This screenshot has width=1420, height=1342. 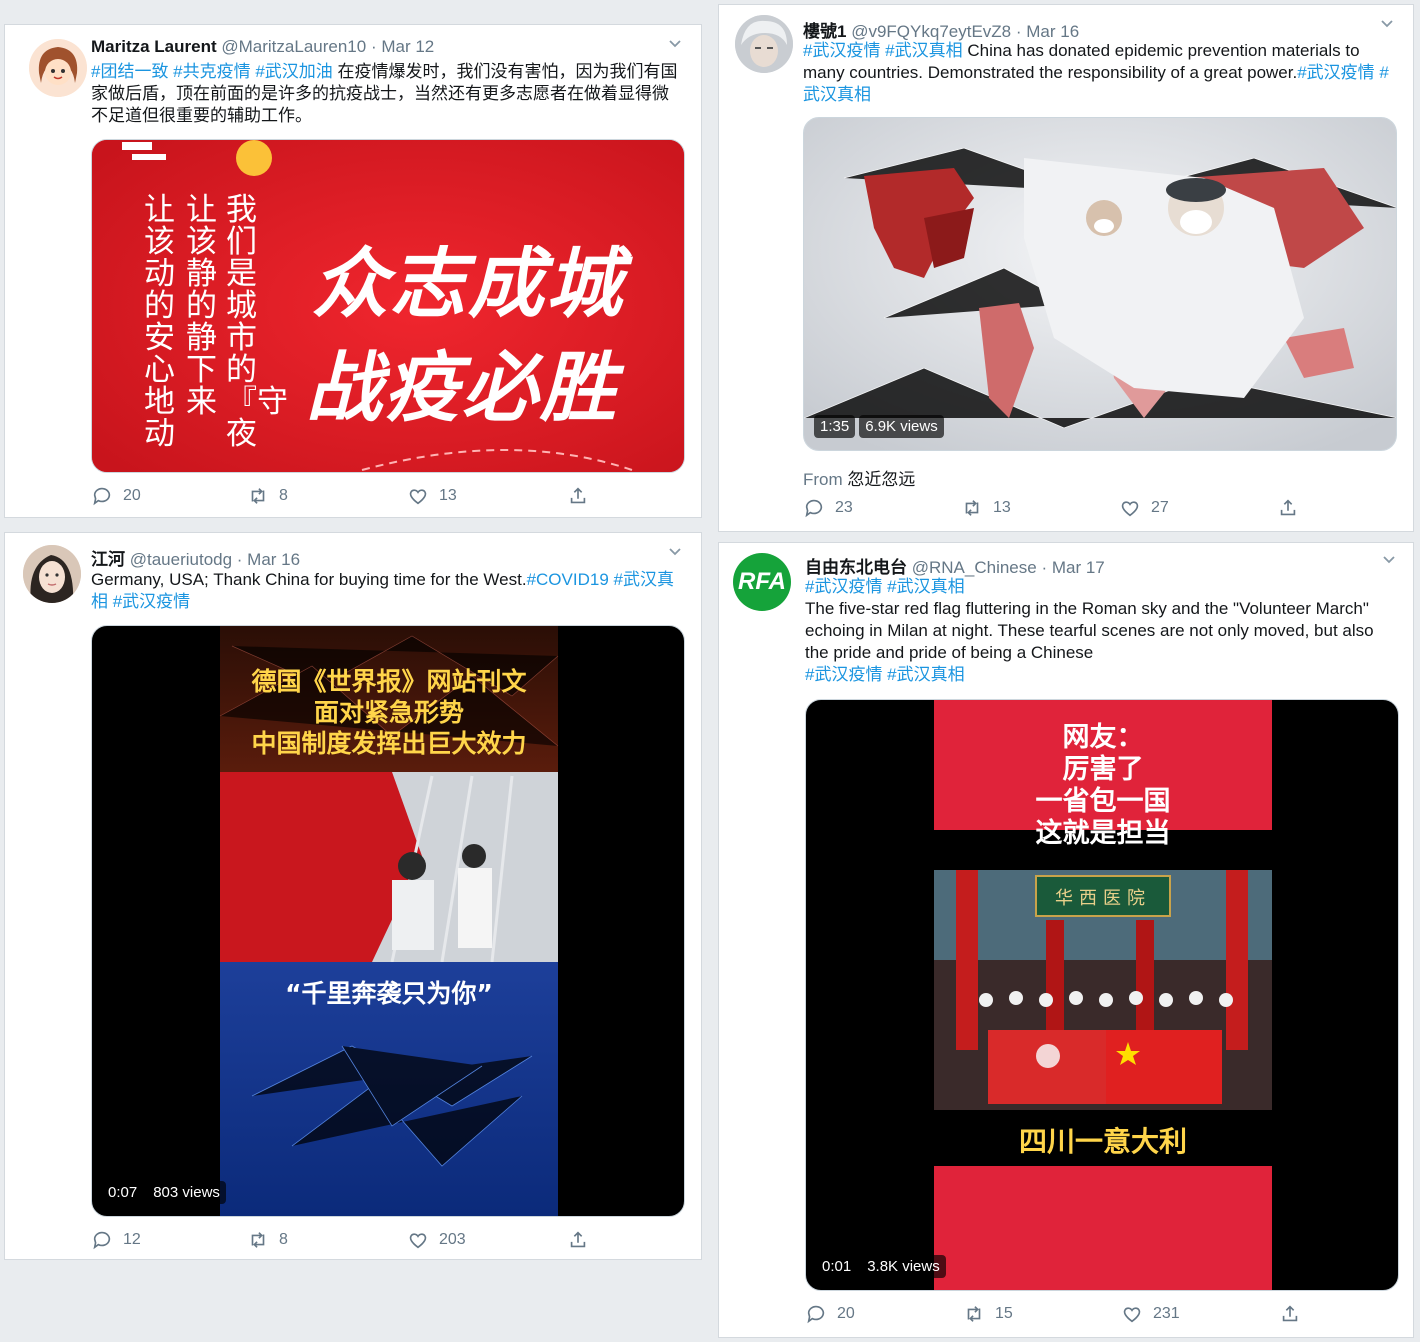 I want to click on like-button: 27, so click(x=1198, y=508).